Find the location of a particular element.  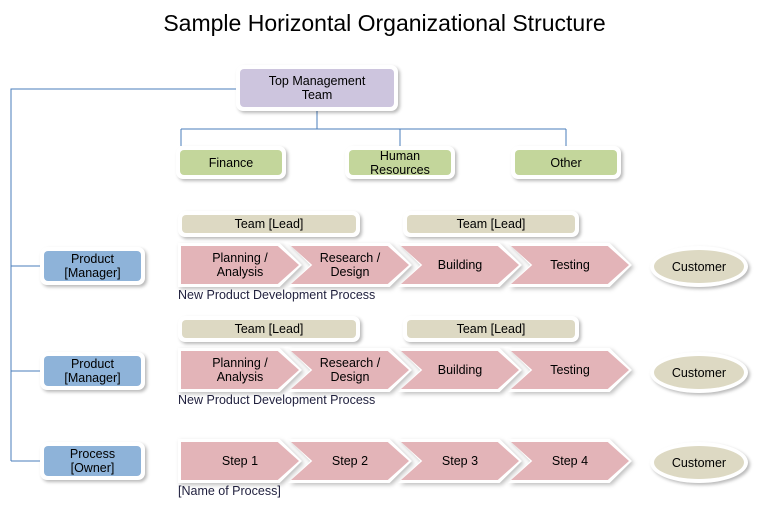

node-team-row-2-right: Team [Lead] is located at coordinates (491, 329).